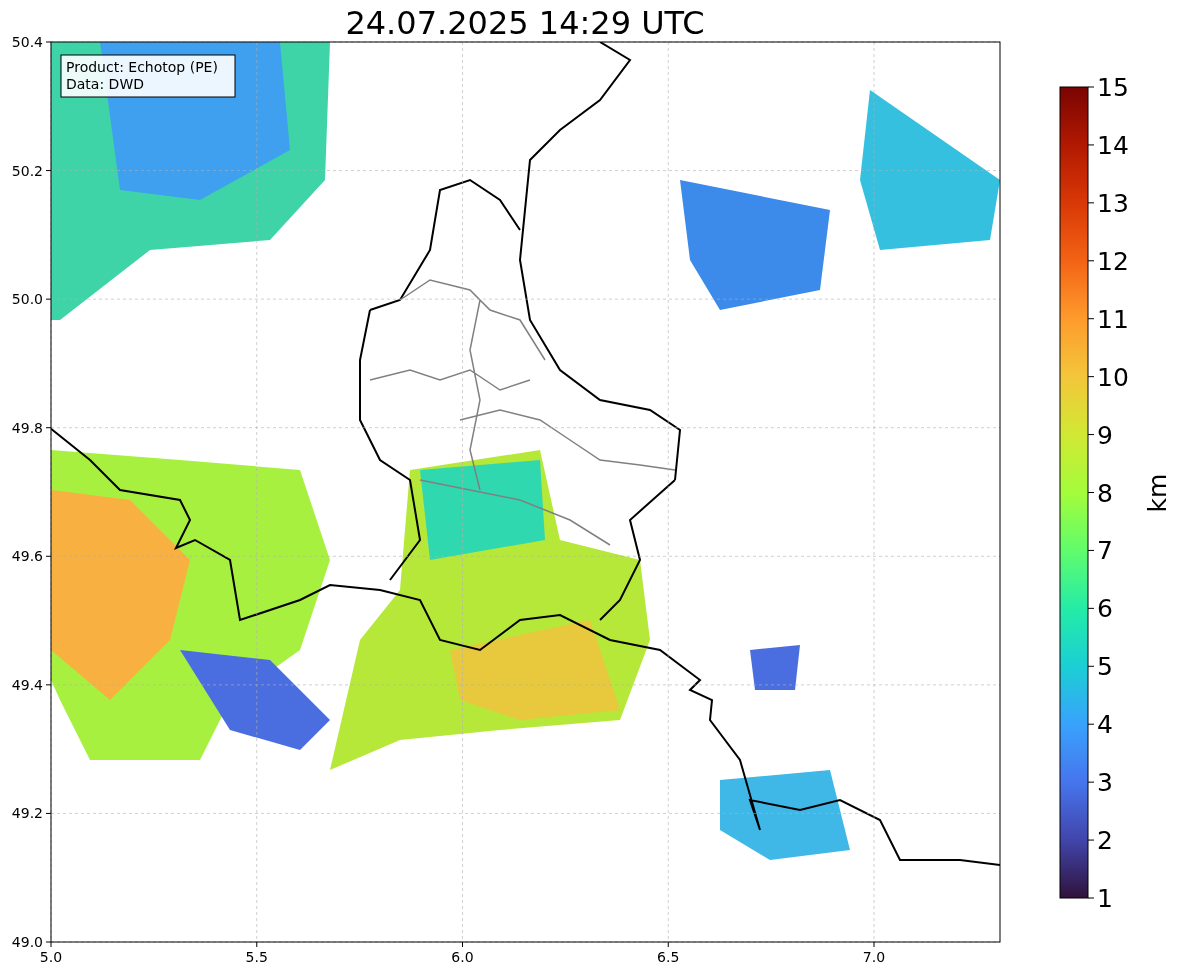 The image size is (1178, 976). Describe the element at coordinates (1113, 319) in the screenshot. I see `scale-tick-label: 11` at that location.